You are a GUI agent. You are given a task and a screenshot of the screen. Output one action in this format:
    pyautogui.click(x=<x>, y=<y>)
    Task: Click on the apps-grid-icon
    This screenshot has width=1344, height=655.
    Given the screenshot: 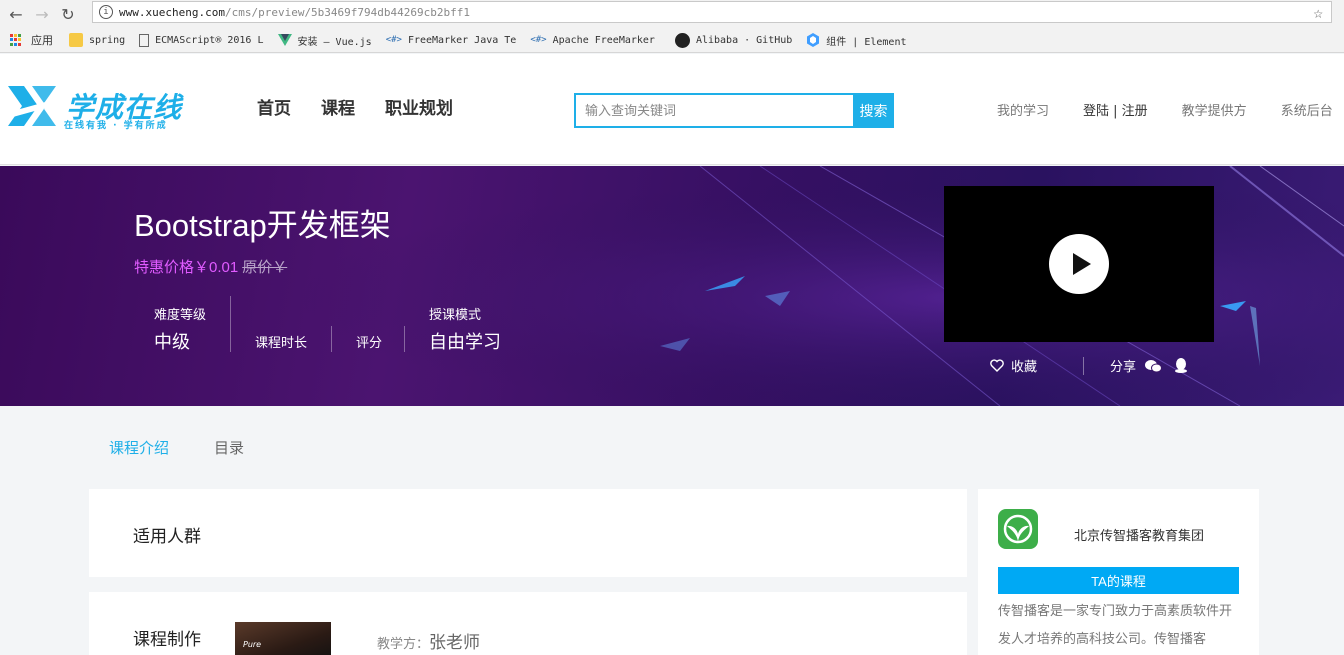 What is the action you would take?
    pyautogui.click(x=16, y=40)
    